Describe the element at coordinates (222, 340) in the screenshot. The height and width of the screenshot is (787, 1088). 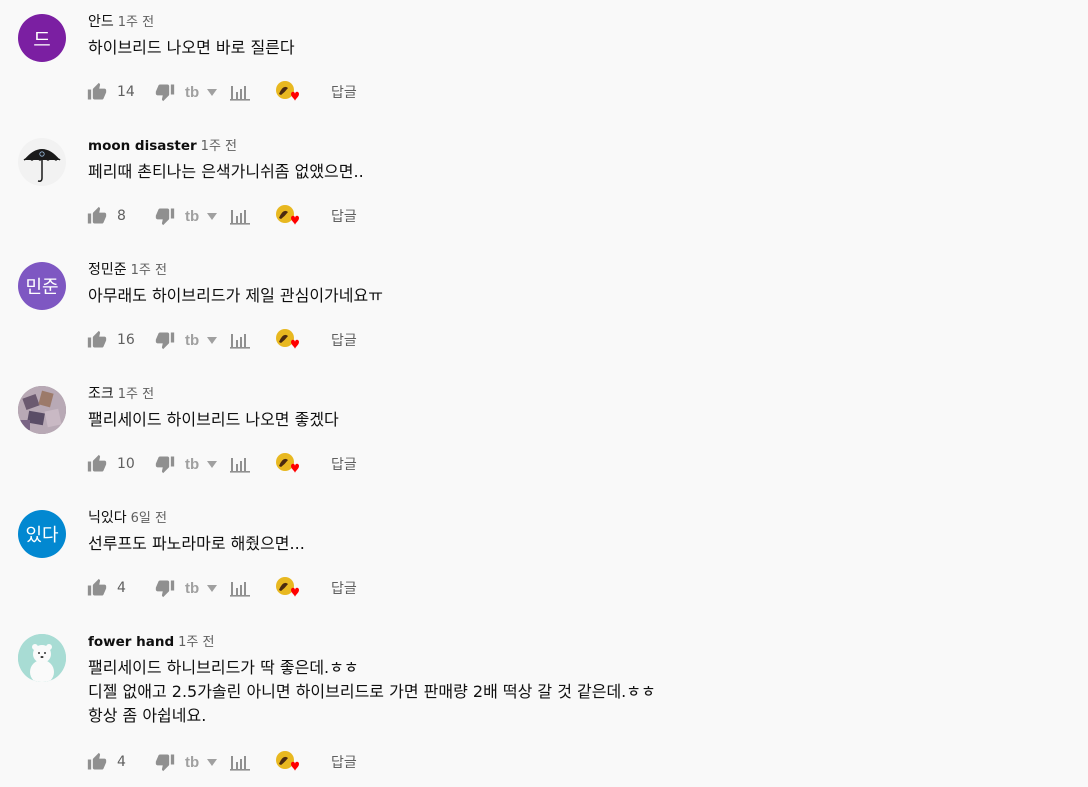
I see `comment-actions: 16 tb 답글` at that location.